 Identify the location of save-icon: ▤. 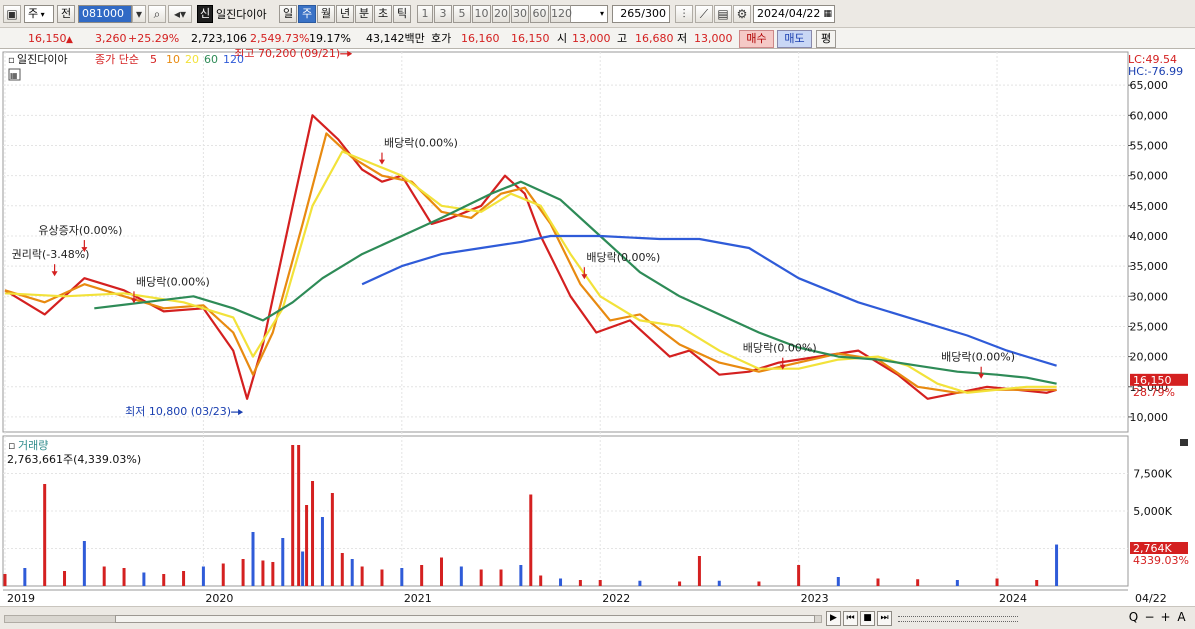
(723, 14).